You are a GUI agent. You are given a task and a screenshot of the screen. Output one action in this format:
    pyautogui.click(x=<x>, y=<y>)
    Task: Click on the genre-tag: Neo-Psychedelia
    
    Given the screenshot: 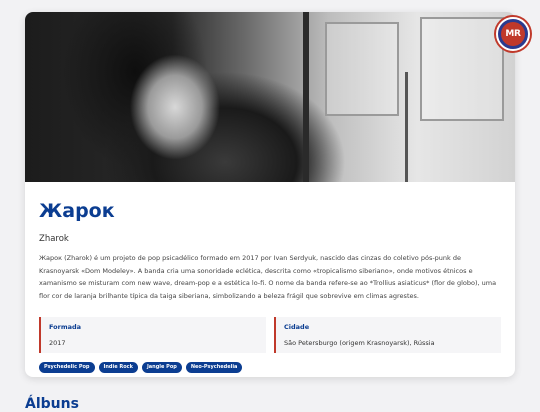 What is the action you would take?
    pyautogui.click(x=214, y=367)
    